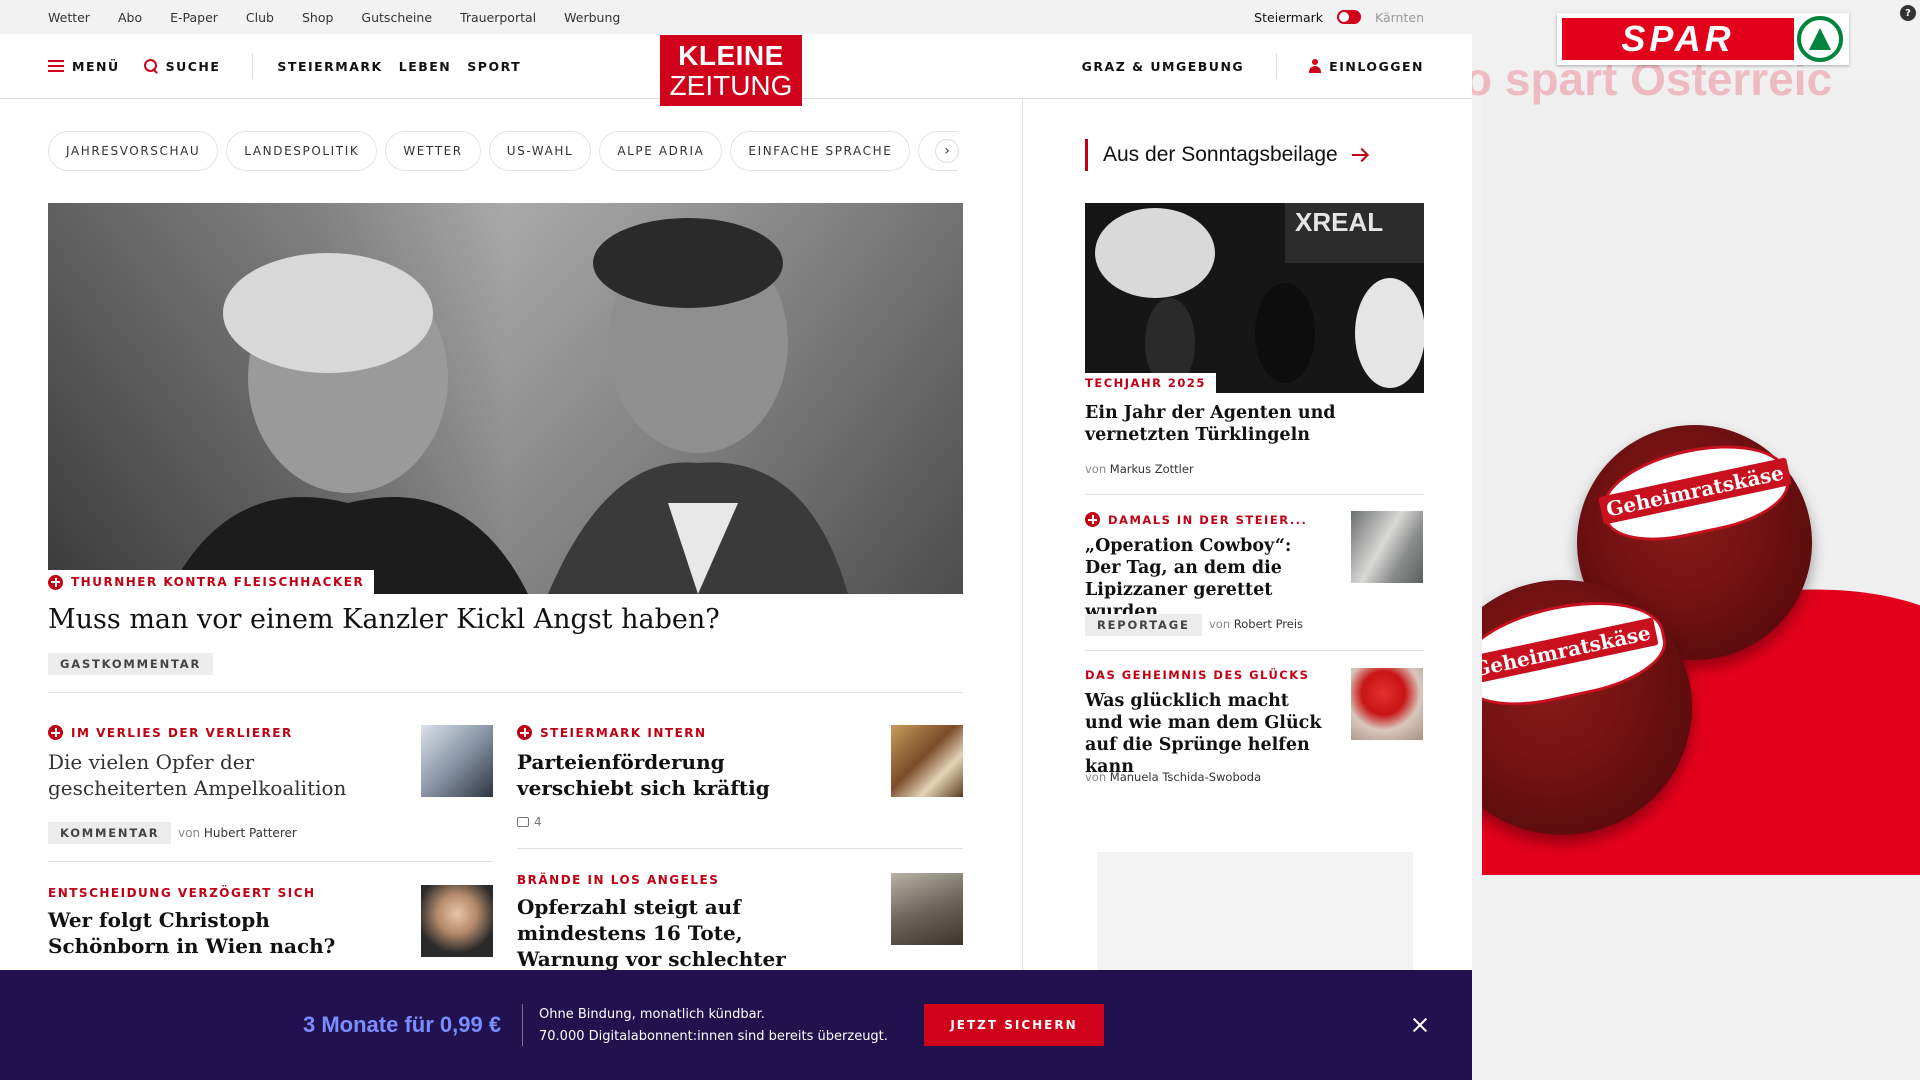 Image resolution: width=1920 pixels, height=1080 pixels. Describe the element at coordinates (1254, 298) in the screenshot. I see `sidebar-feature-image: XREAL` at that location.